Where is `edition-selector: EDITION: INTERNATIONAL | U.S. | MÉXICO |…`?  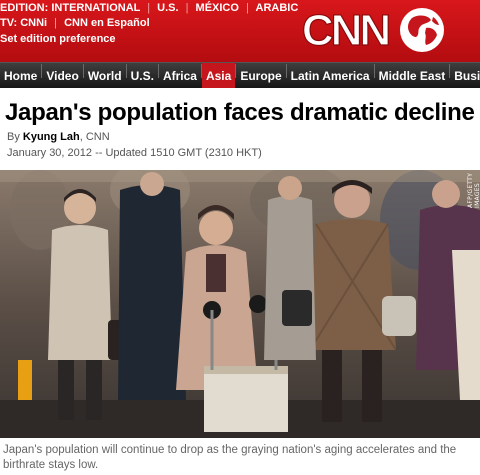 edition-selector: EDITION: INTERNATIONAL | U.S. | MÉXICO |… is located at coordinates (149, 8).